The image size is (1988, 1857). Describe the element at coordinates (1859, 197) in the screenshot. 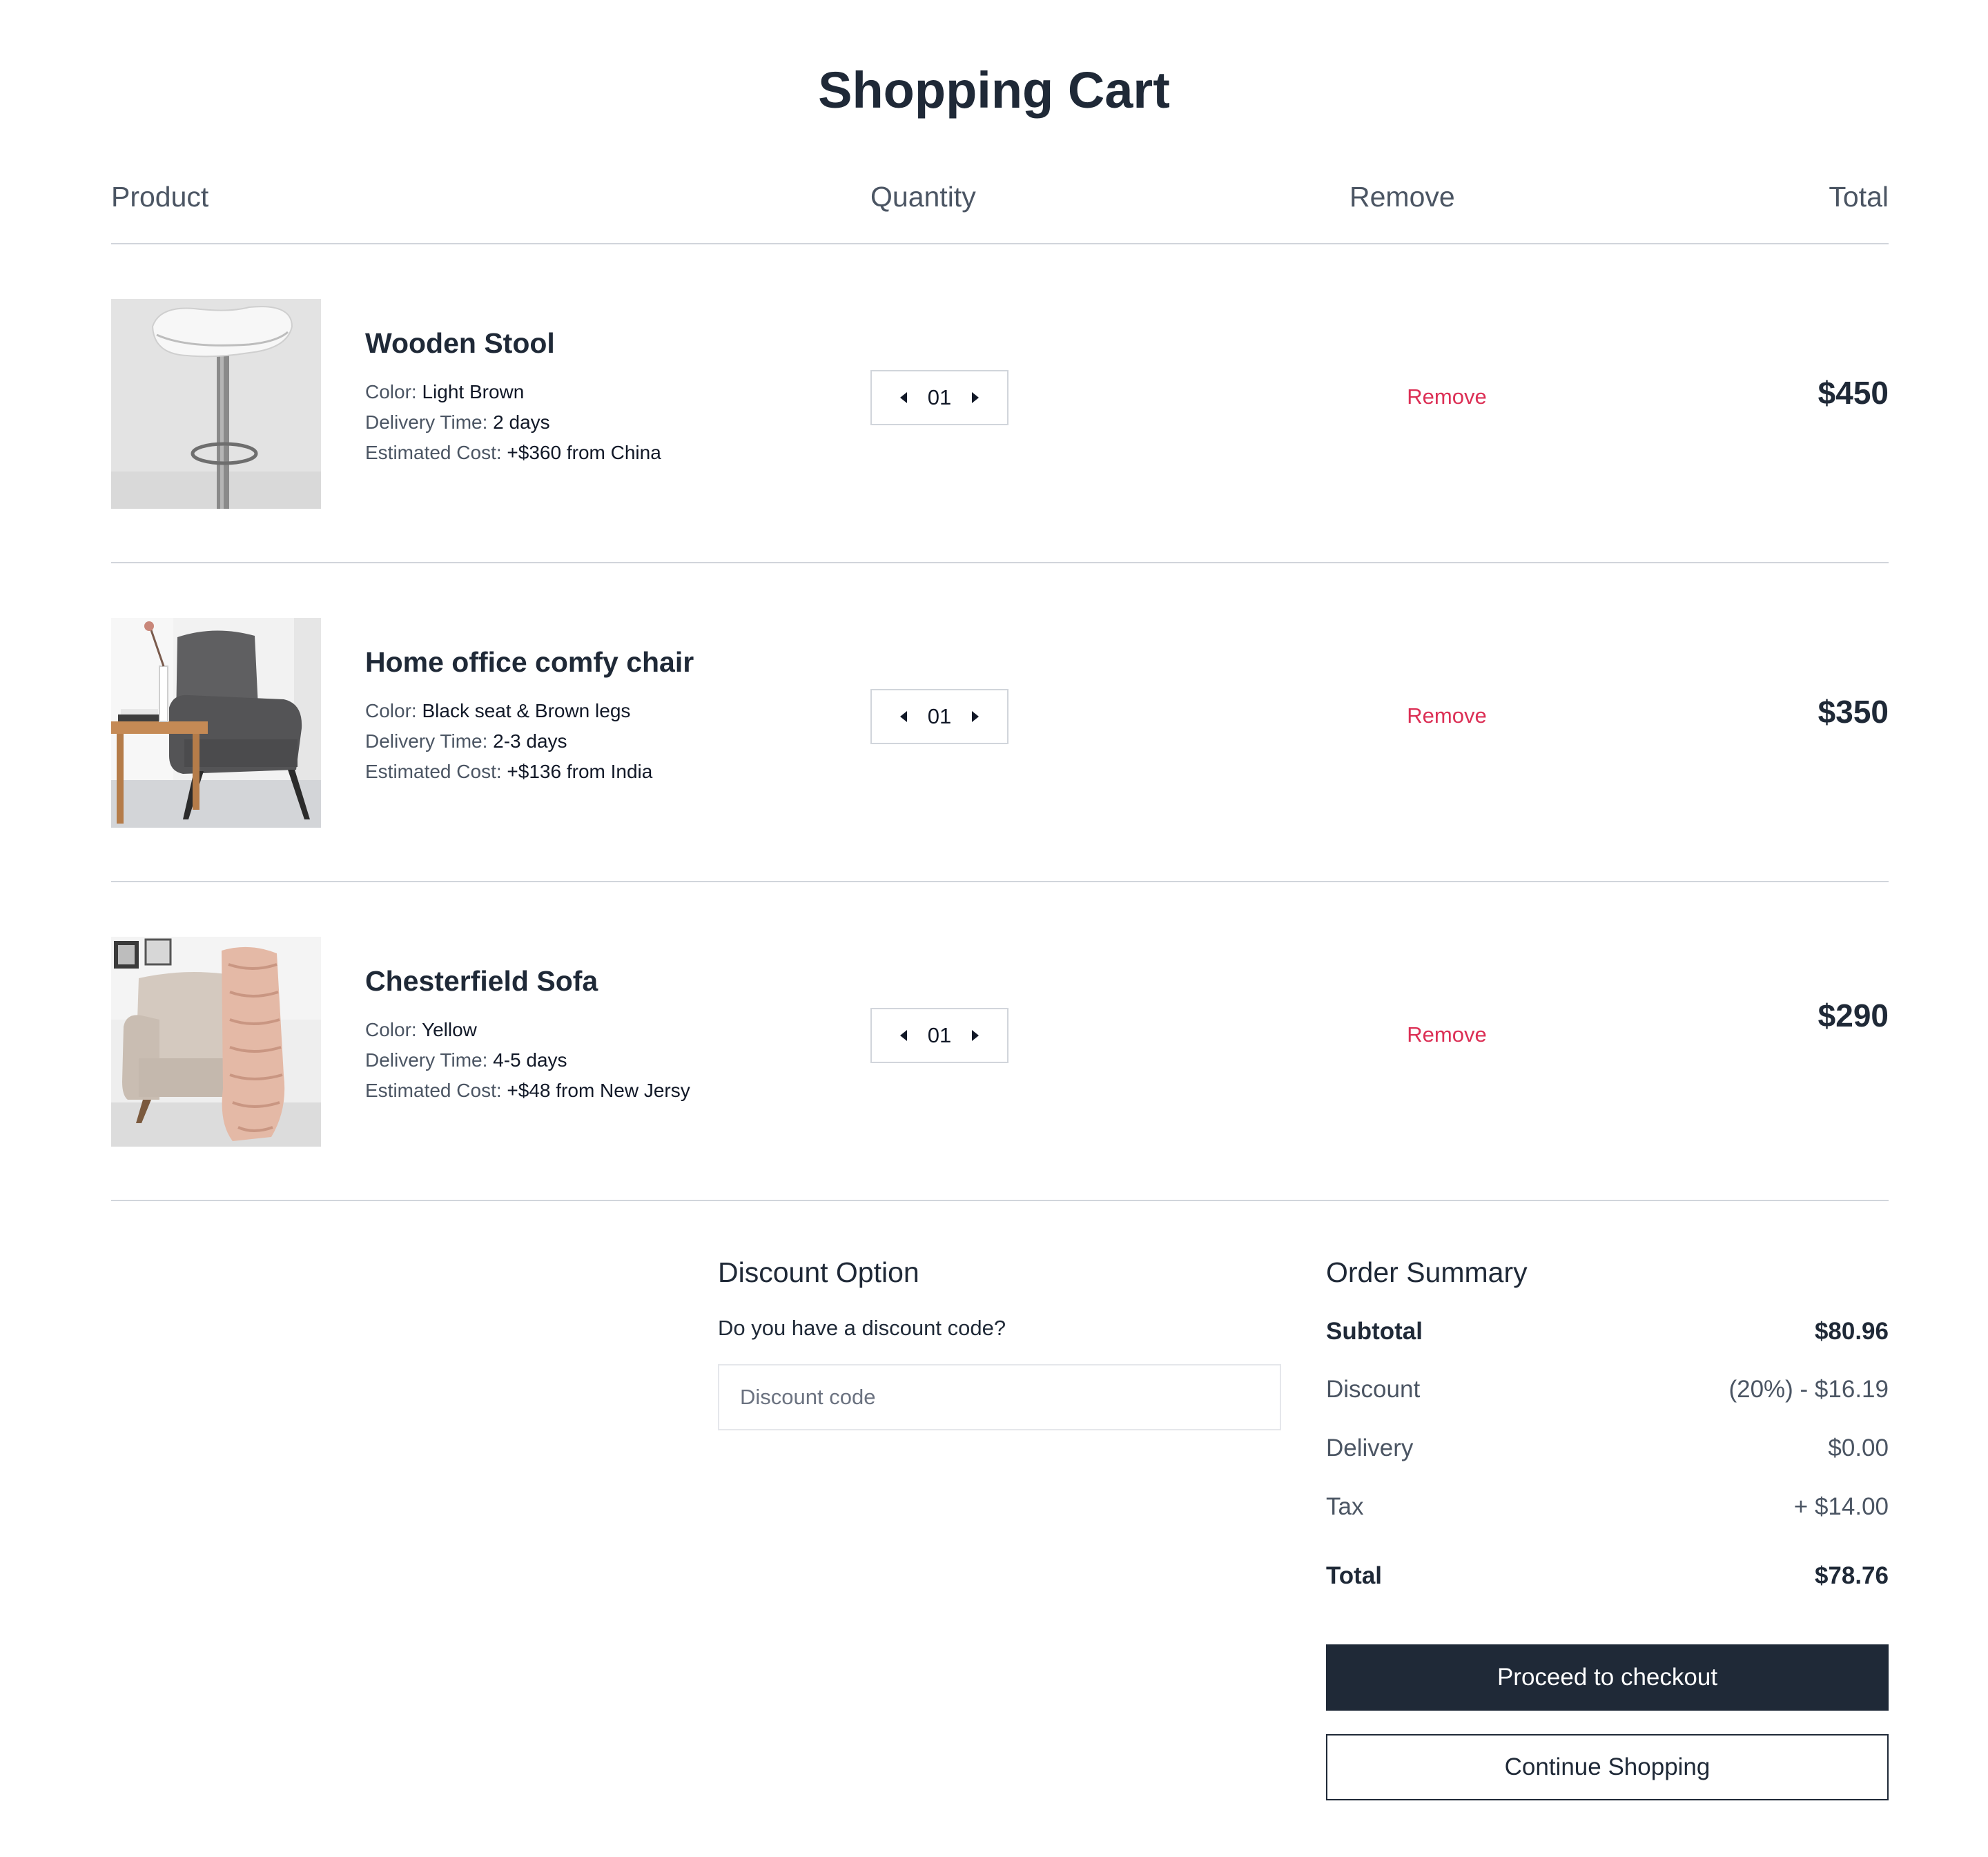

I see `column-header-total: Total` at that location.